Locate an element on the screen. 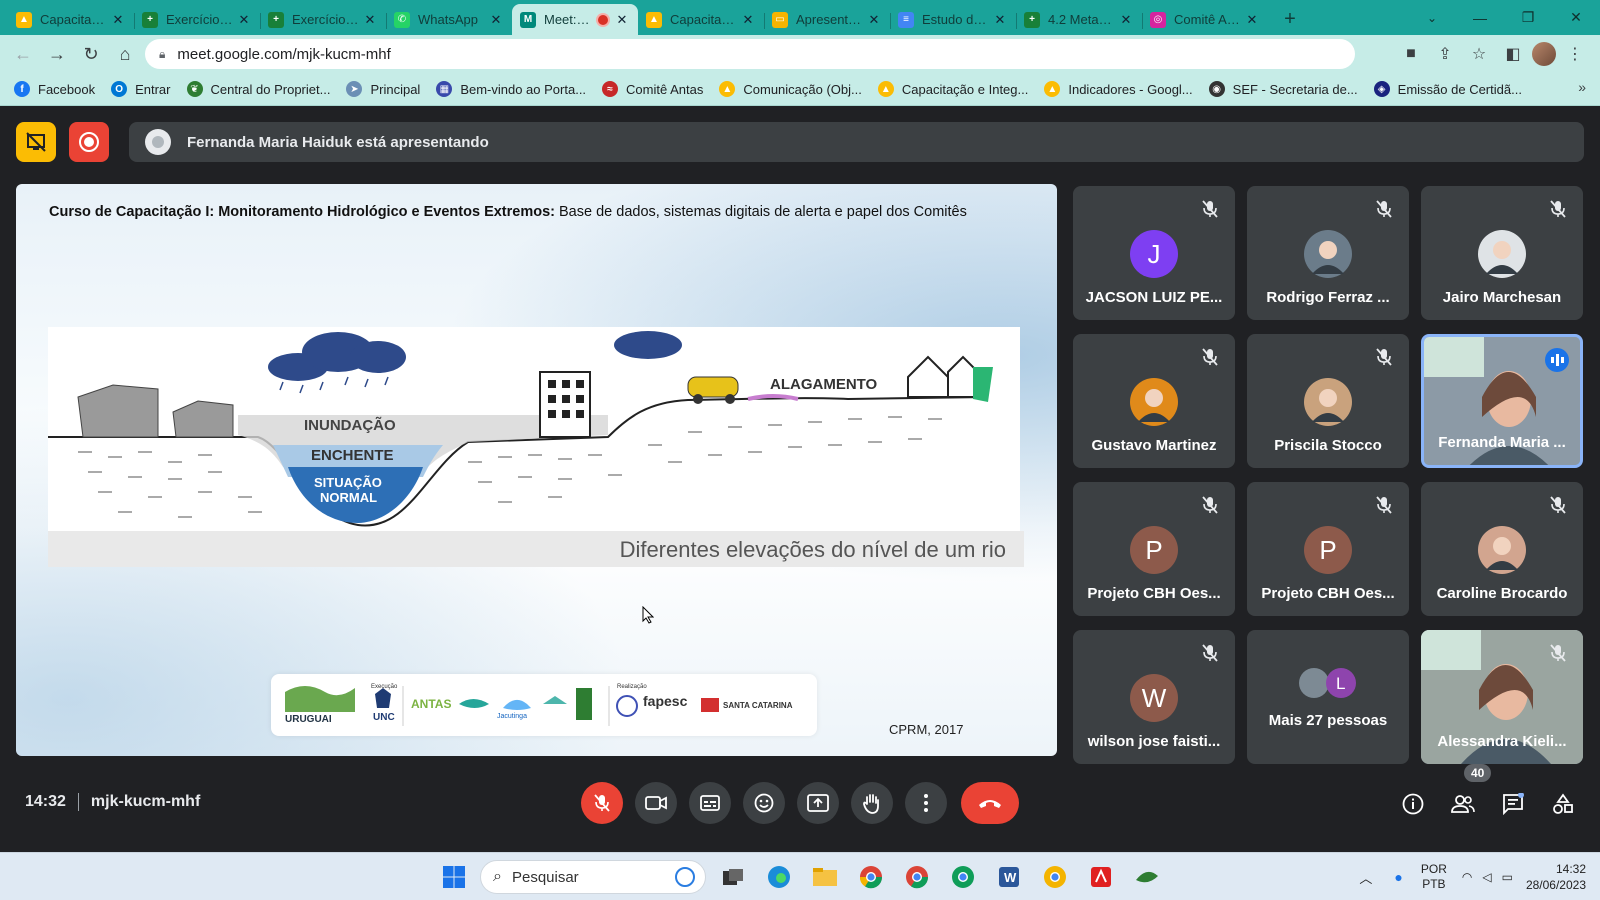  tab-favicon-icon: ▭ is located at coordinates (780, 19).